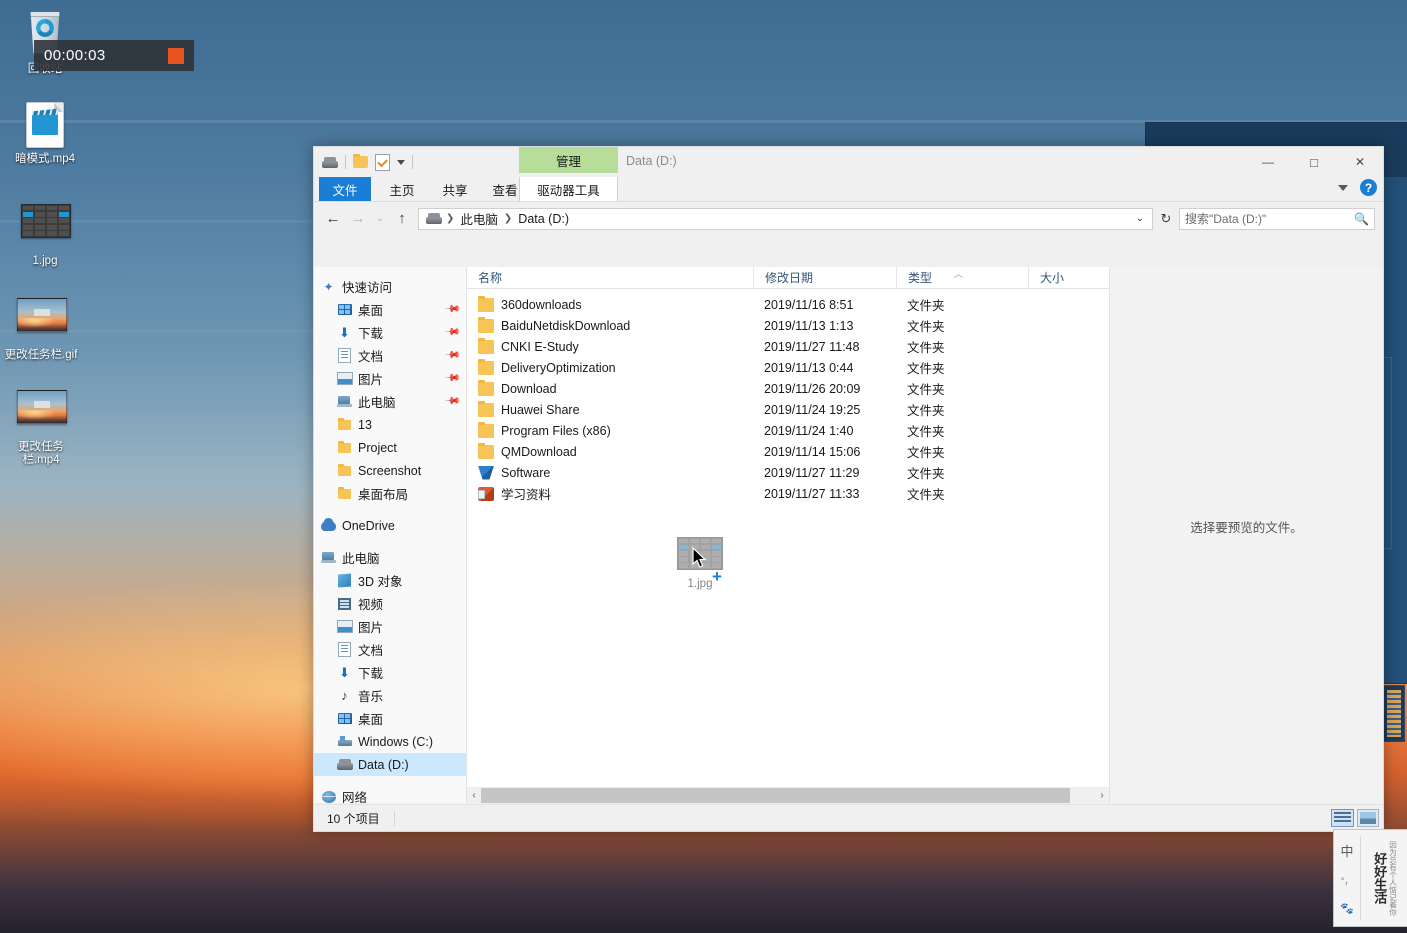  What do you see at coordinates (390, 332) in the screenshot?
I see `nav-item-downloads: ⬇ 下载 📌` at bounding box center [390, 332].